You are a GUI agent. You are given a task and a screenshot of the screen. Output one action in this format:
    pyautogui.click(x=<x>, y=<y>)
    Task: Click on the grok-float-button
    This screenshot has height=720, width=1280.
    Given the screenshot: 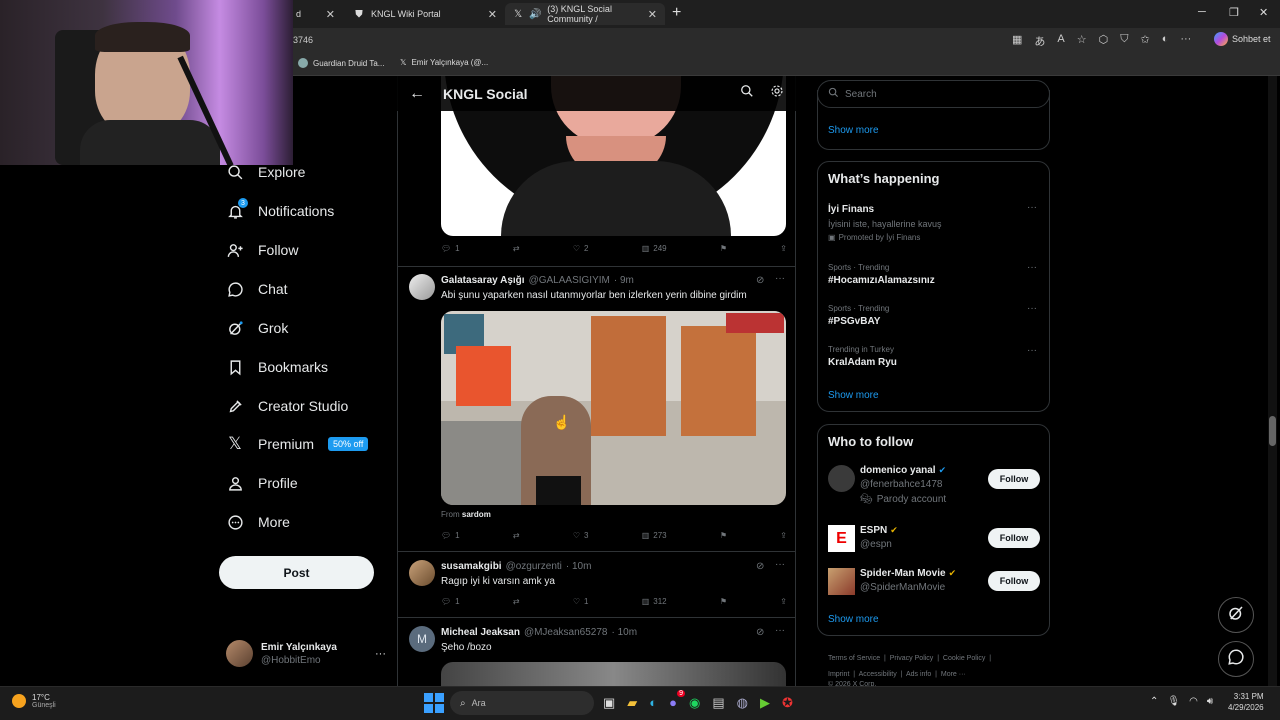 What is the action you would take?
    pyautogui.click(x=1236, y=615)
    